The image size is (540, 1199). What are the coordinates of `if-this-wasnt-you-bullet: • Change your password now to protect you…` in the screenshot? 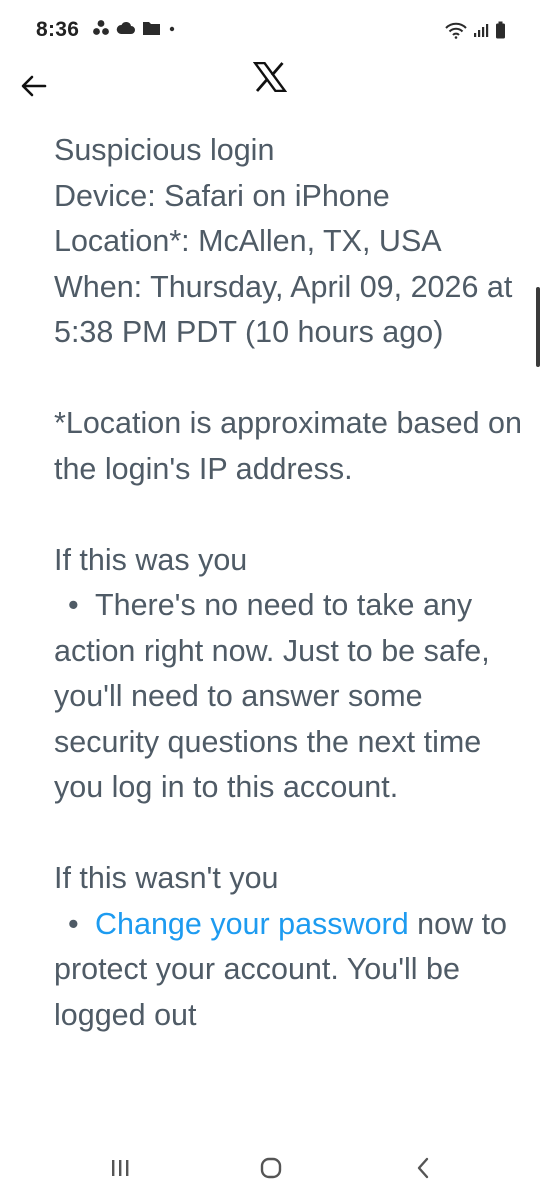 It's located at (289, 970).